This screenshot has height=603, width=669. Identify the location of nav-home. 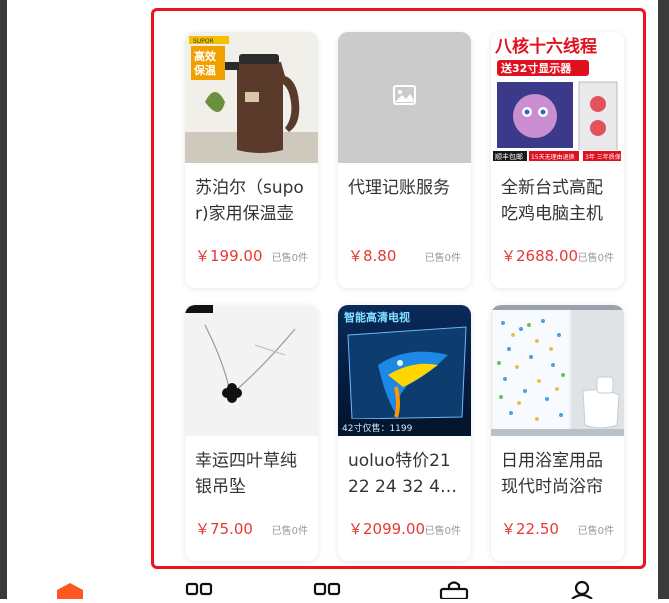
(70, 590).